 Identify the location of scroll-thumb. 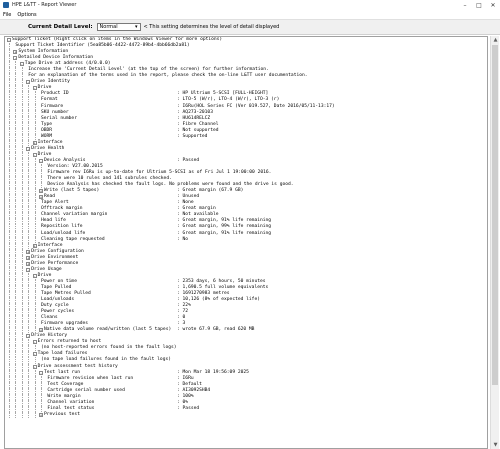
(495, 215).